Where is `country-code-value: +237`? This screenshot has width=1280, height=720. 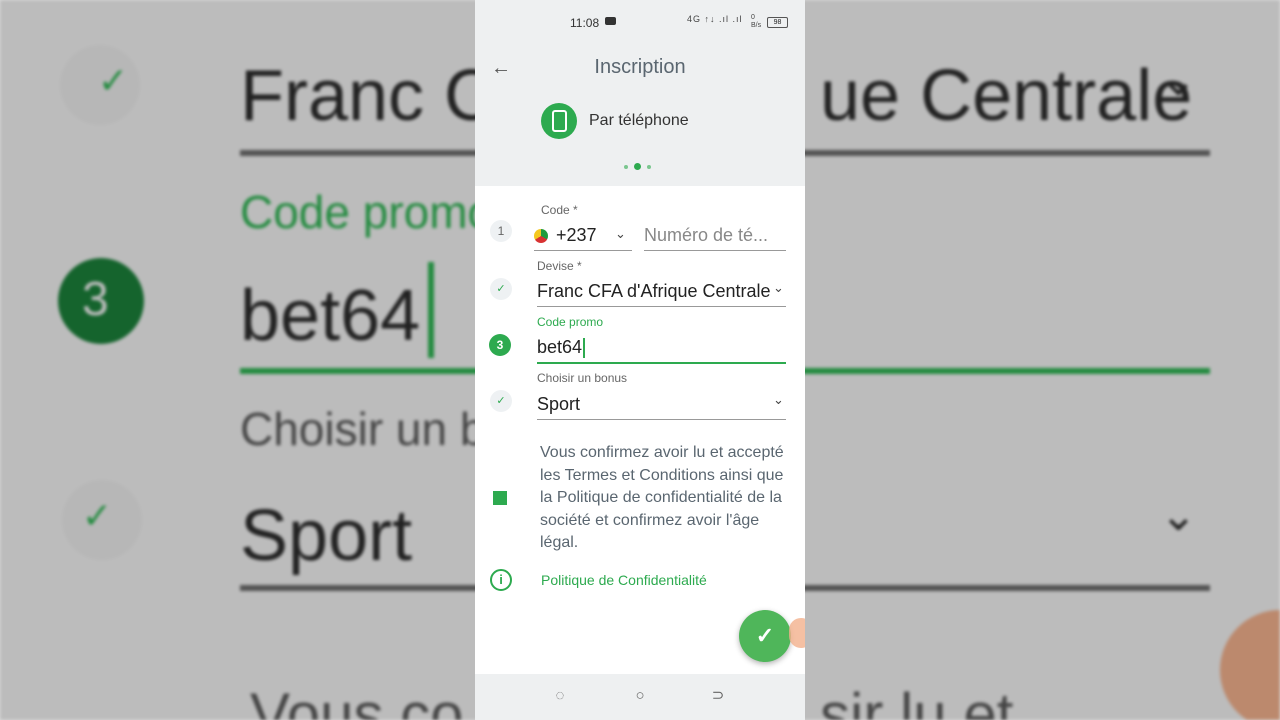
country-code-value: +237 is located at coordinates (576, 235).